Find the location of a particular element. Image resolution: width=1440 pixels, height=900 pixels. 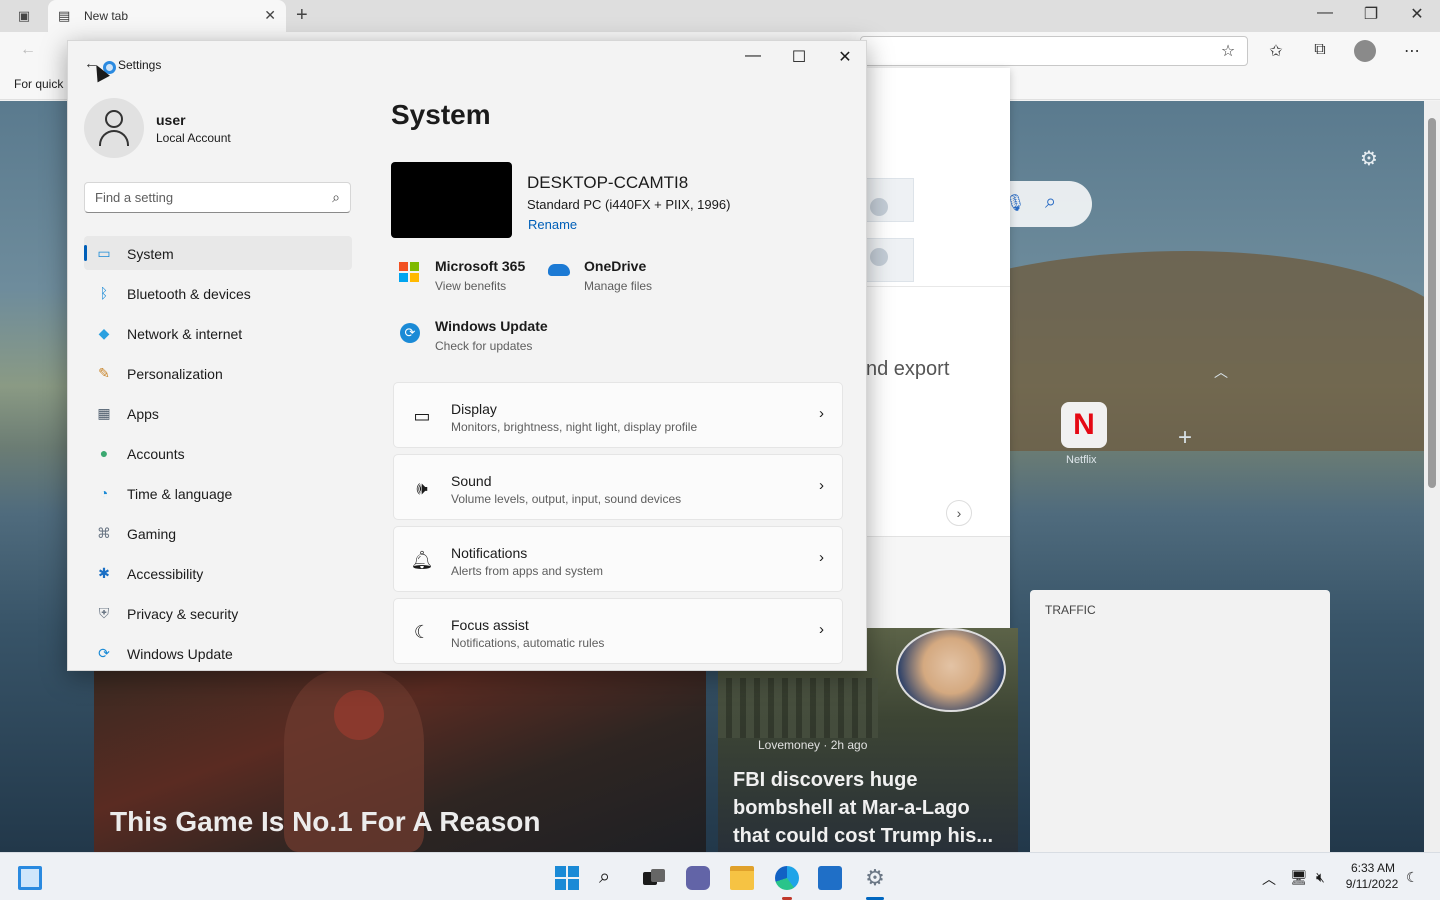

panel-placeholder-dot is located at coordinates (879, 207).